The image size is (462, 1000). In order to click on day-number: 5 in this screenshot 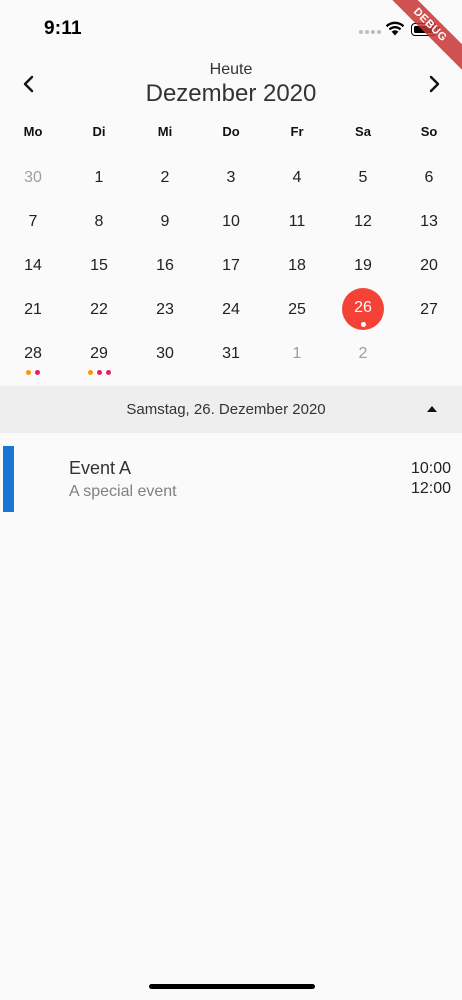, I will do `click(363, 177)`.